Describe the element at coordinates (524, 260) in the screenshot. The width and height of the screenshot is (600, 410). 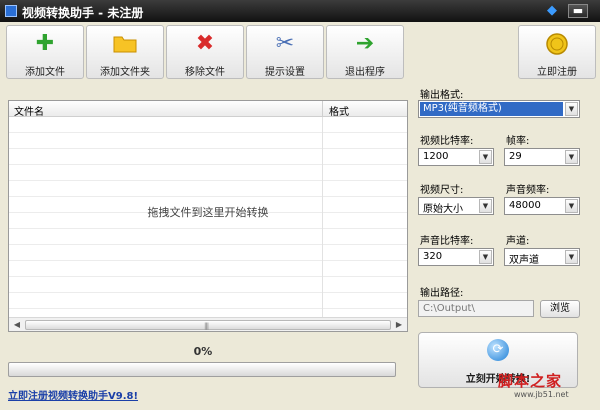
I see `channels-value: 双声道` at that location.